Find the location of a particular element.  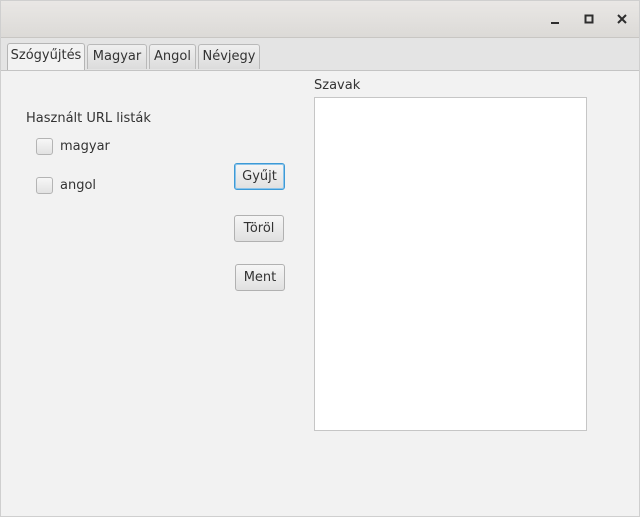

tab-bar: Szógyűjtés Magyar Angol Névjegy is located at coordinates (320, 54).